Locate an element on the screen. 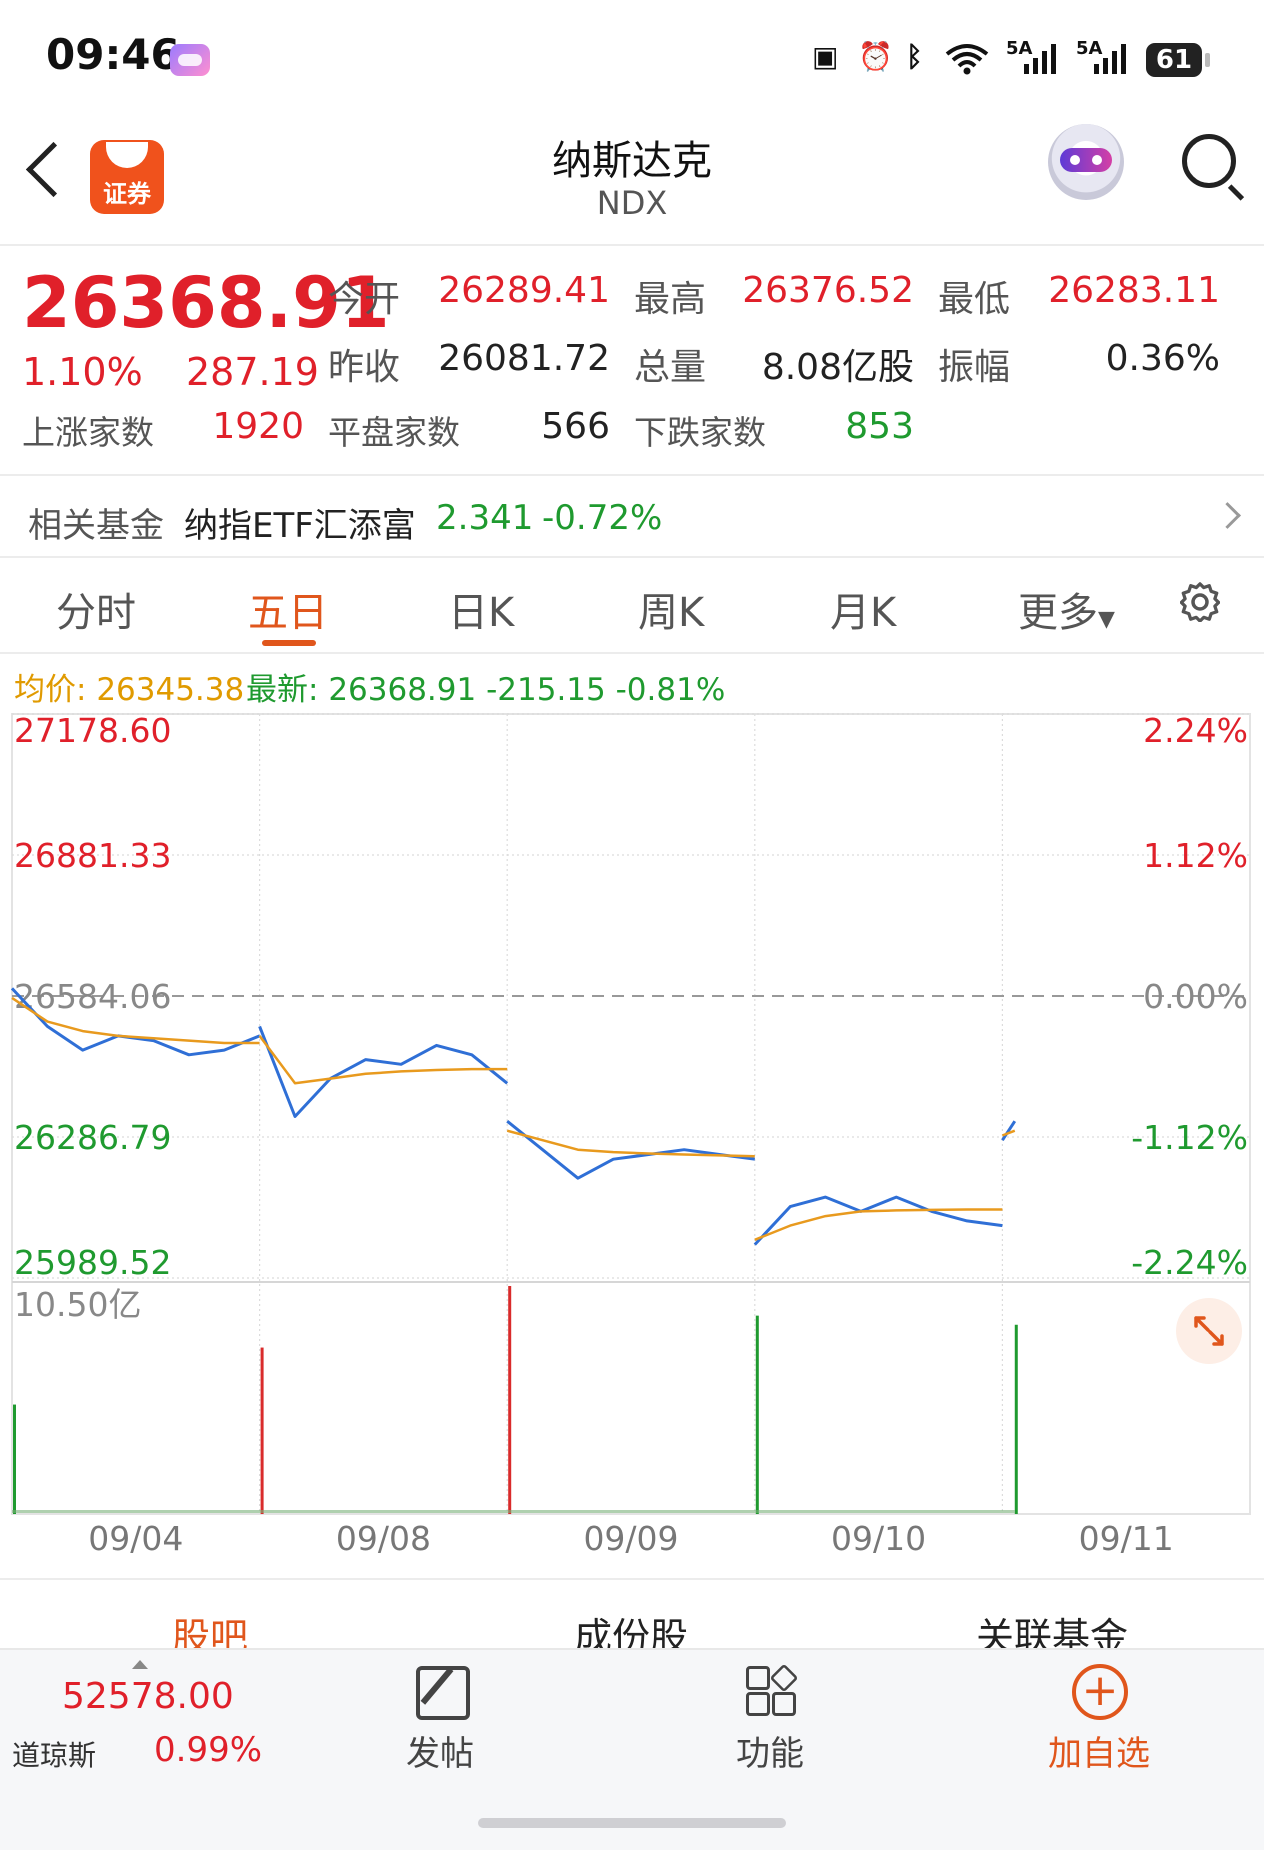 The width and height of the screenshot is (1264, 1850). nav-add-watchlist: 加自选 is located at coordinates (1099, 1750).